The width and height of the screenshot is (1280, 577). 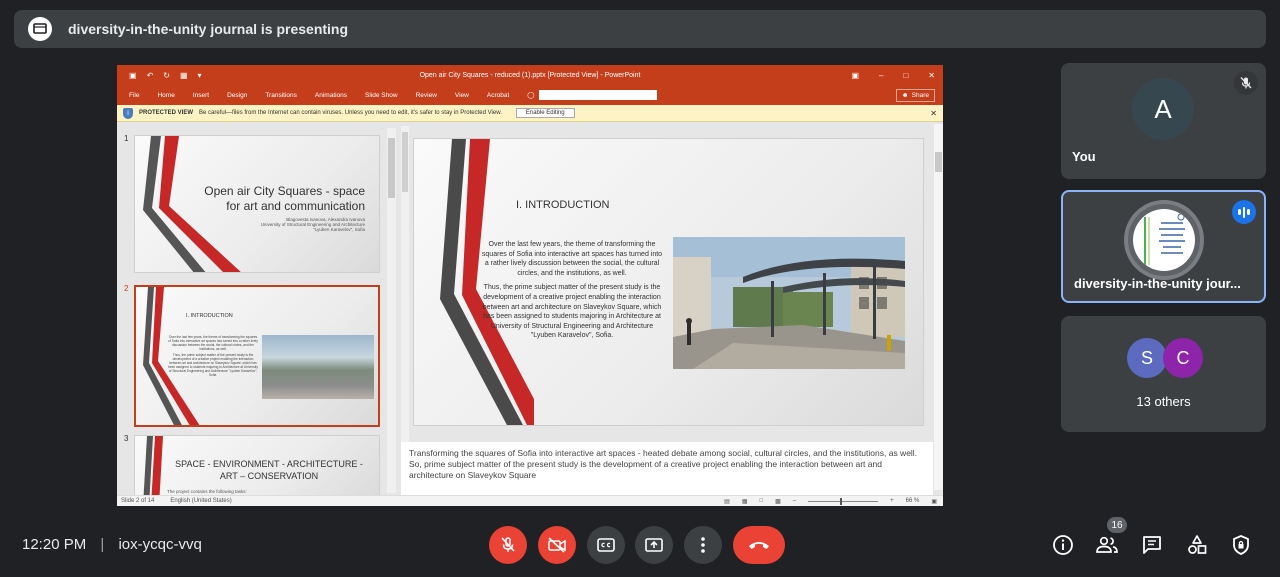 What do you see at coordinates (563, 205) in the screenshot?
I see `slide-heading: I. INTRODUCTION` at bounding box center [563, 205].